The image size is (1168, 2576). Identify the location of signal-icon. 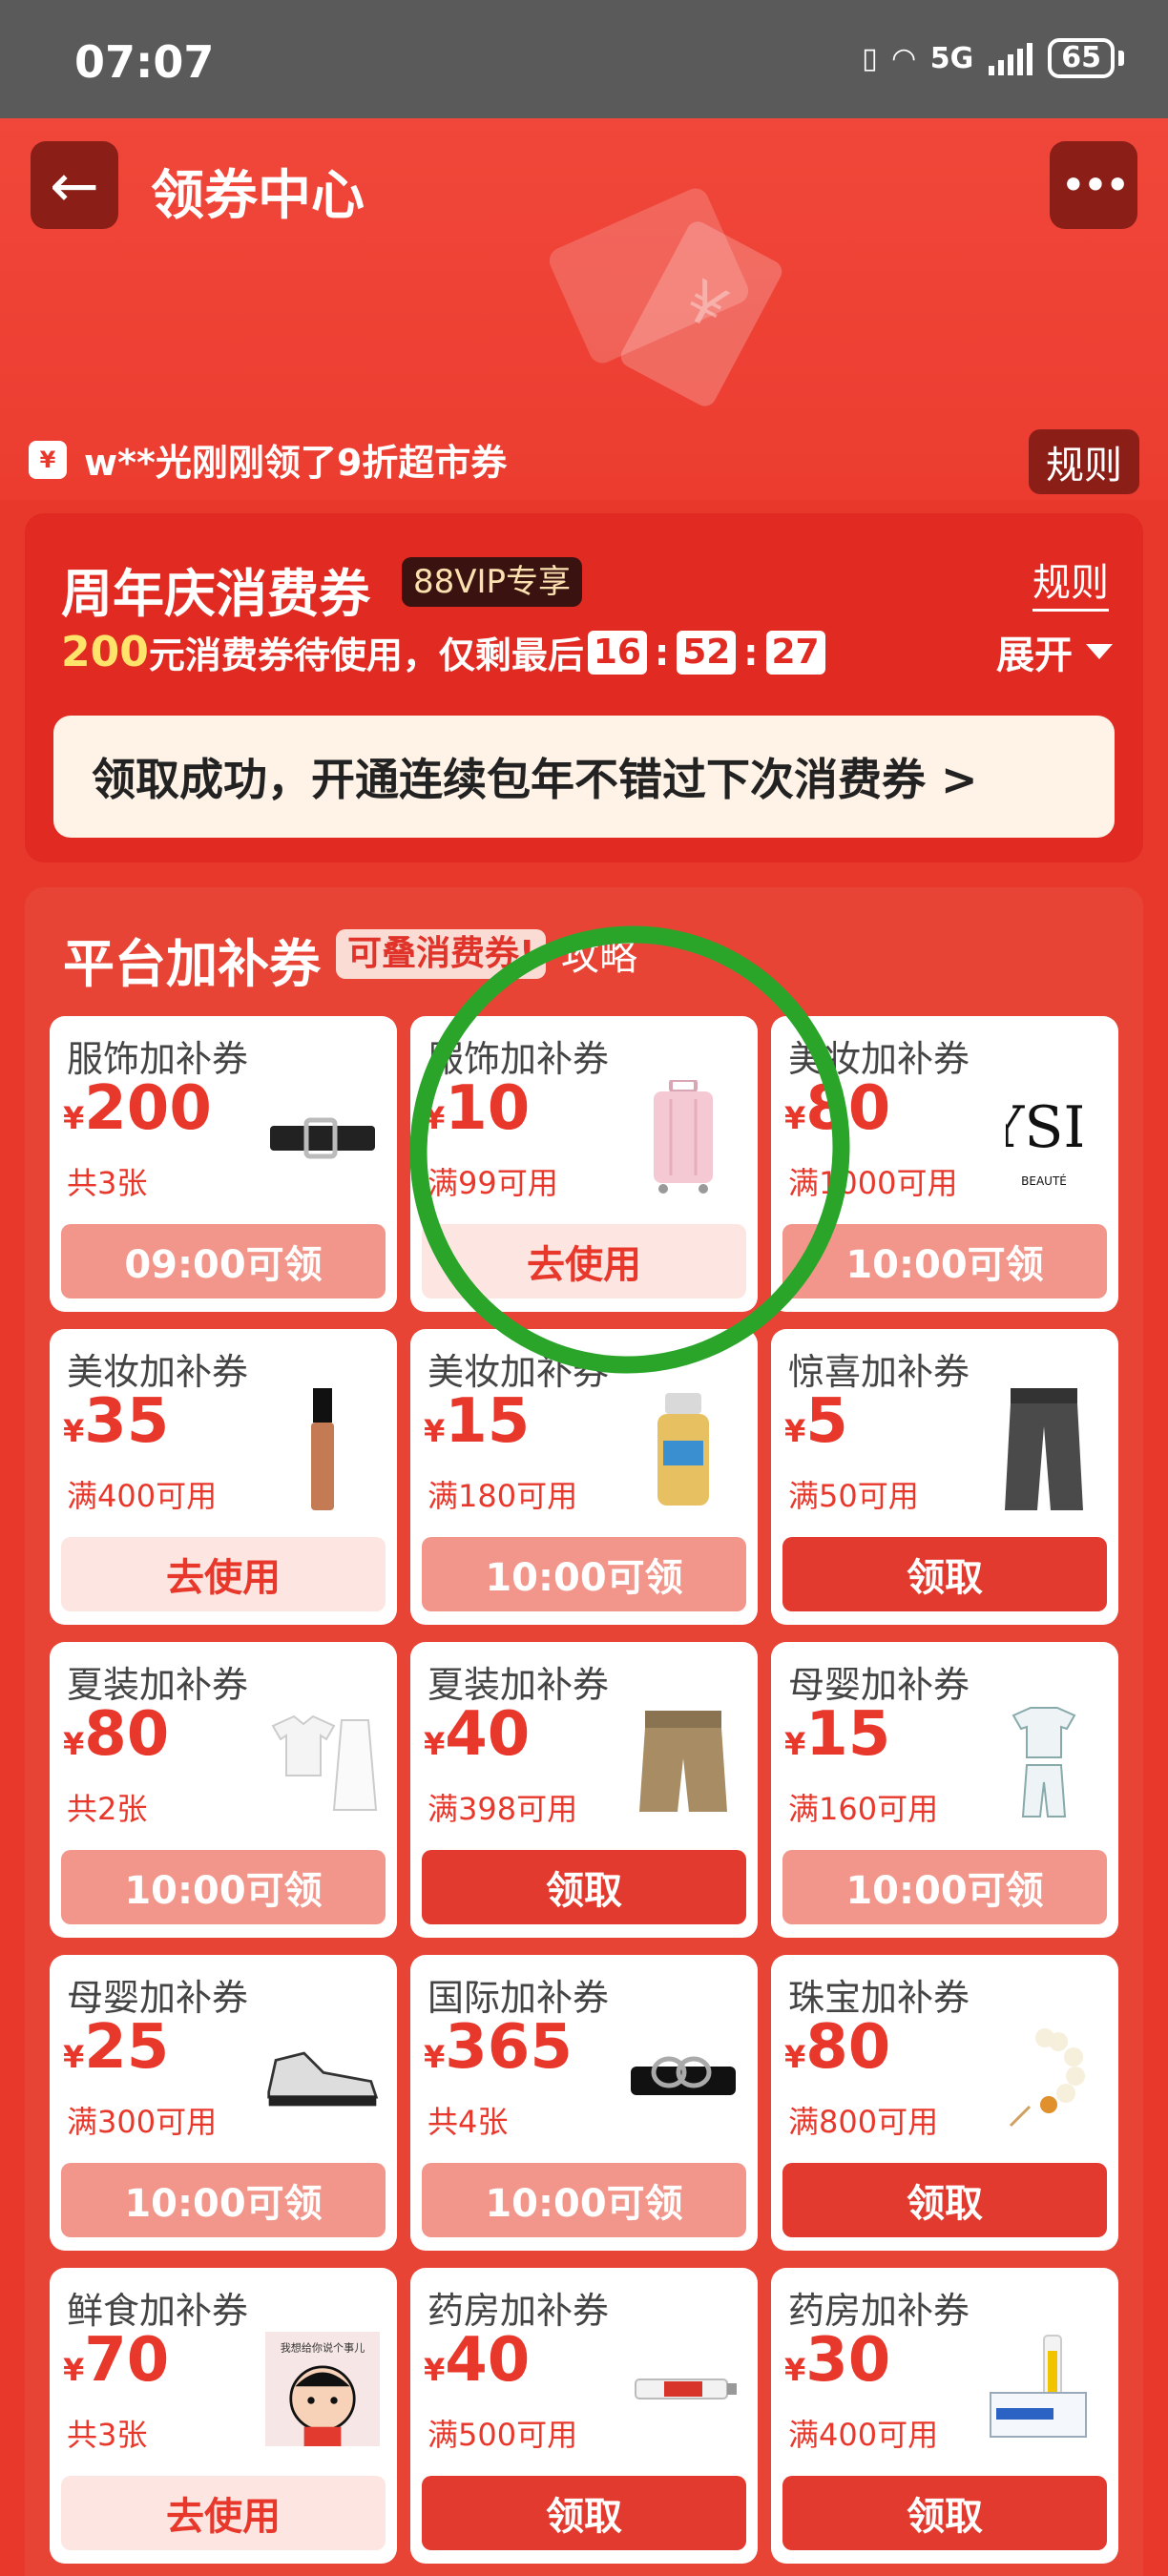
(1011, 58).